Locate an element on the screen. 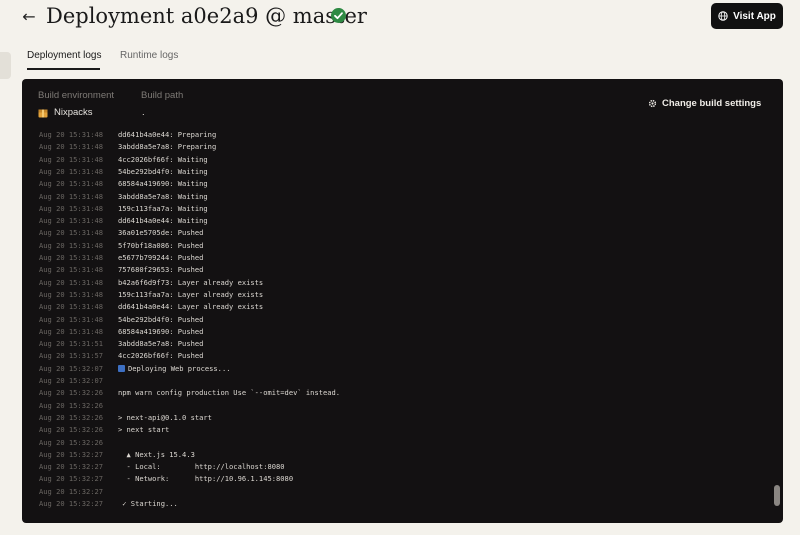  log-line: Aug 20 15:32:26 > next start is located at coordinates (397, 430).